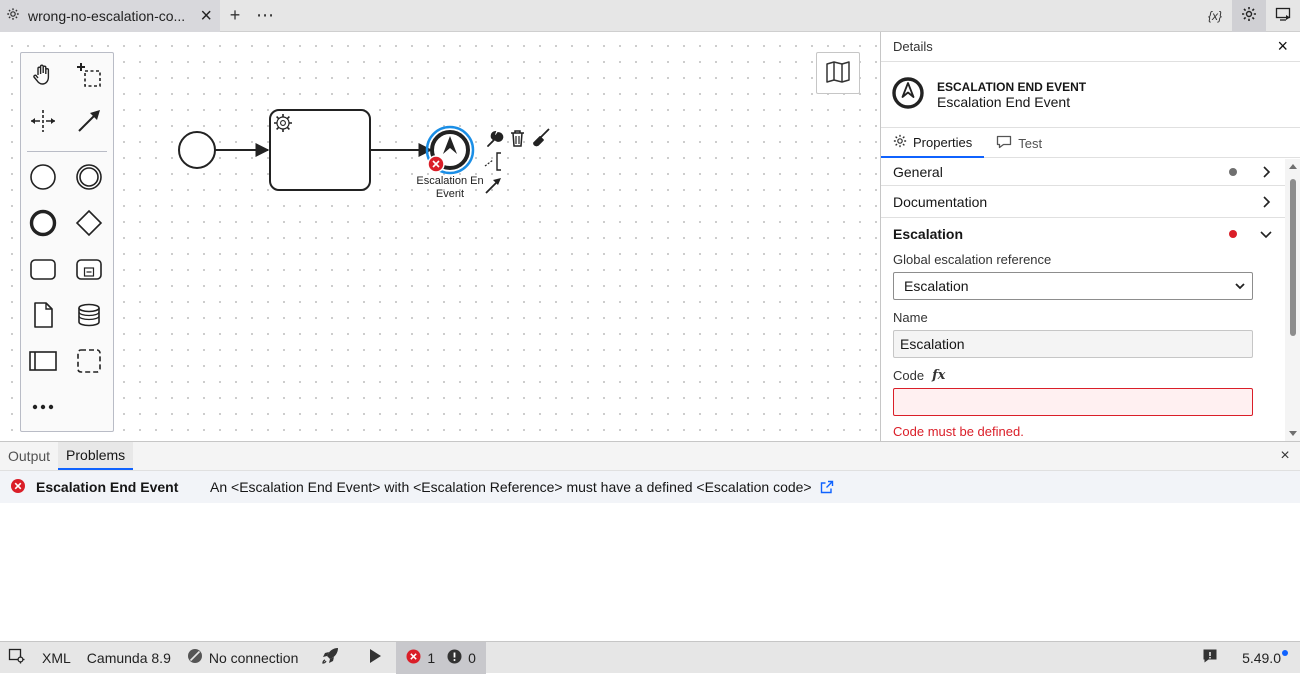 The width and height of the screenshot is (1300, 674). I want to click on group-general-dot, so click(1233, 172).